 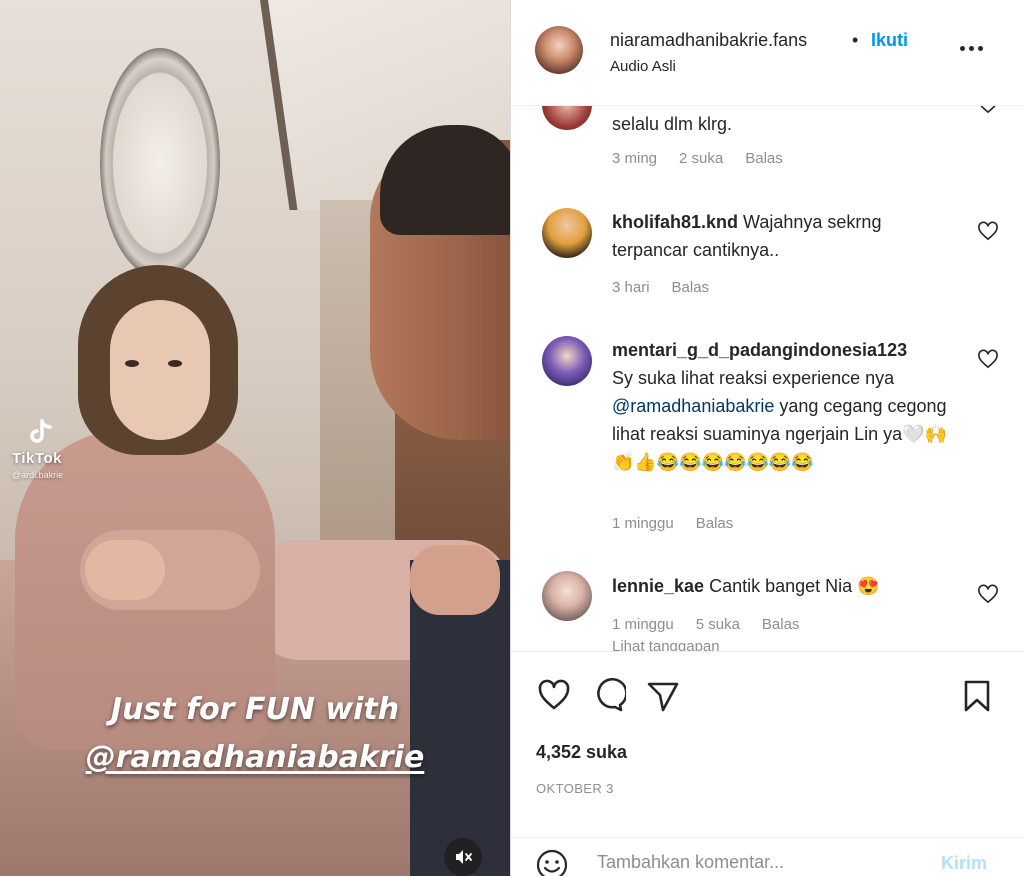 I want to click on post-date: OKTOBER 3, so click(x=575, y=788).